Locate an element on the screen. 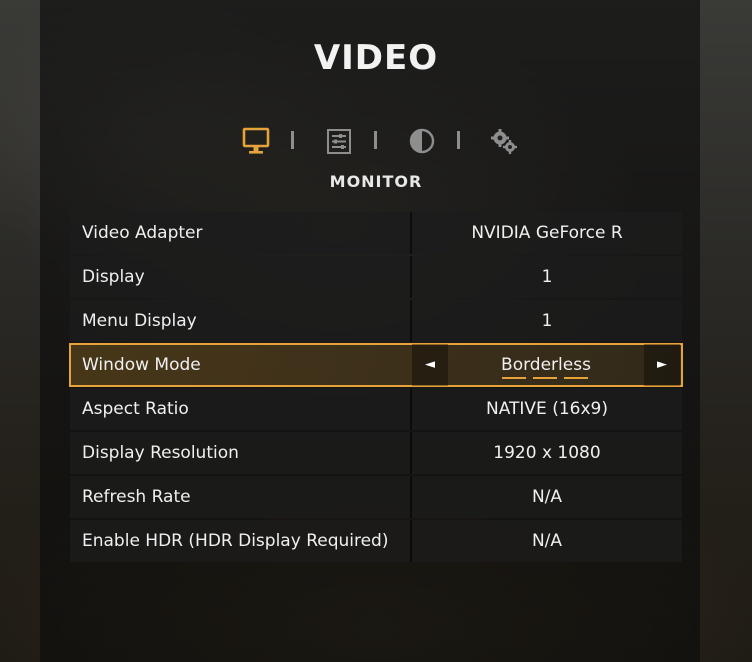 This screenshot has height=662, width=752. setting-label: Refresh Rate is located at coordinates (136, 497).